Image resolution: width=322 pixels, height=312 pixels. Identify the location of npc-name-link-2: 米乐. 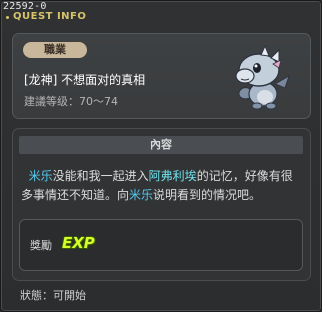
(141, 195).